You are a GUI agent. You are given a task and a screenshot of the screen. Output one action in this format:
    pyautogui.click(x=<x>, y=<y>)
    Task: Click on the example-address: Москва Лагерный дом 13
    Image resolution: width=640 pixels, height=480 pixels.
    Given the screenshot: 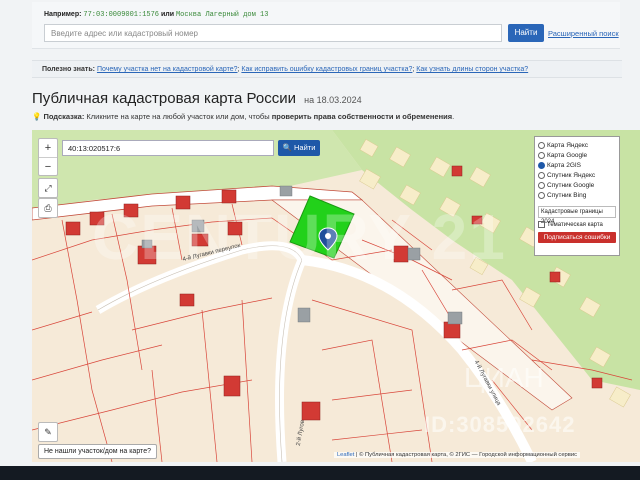 What is the action you would take?
    pyautogui.click(x=222, y=15)
    